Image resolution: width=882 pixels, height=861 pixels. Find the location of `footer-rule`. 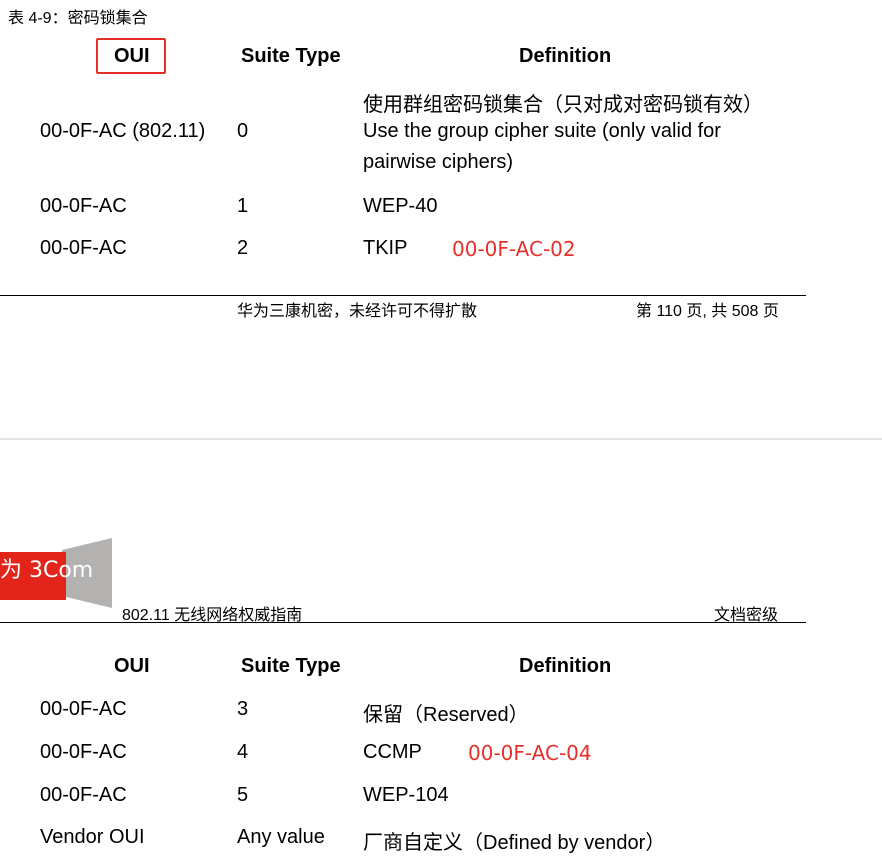

footer-rule is located at coordinates (403, 295).